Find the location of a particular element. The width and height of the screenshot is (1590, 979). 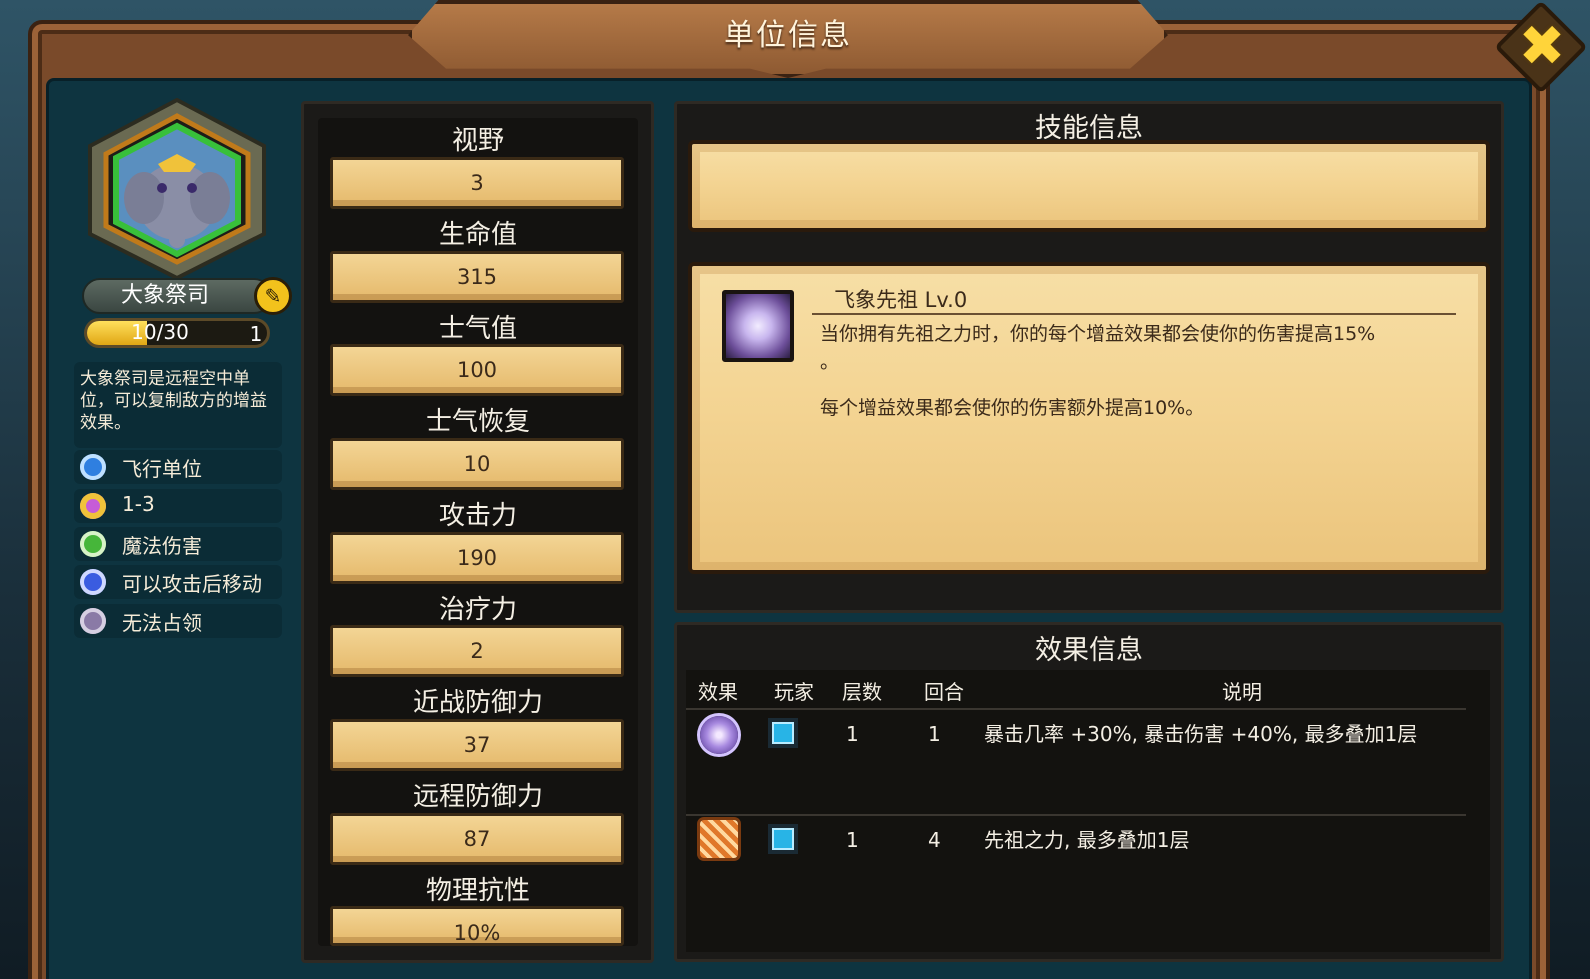

stat-value-melee-def: 37 is located at coordinates (477, 745).